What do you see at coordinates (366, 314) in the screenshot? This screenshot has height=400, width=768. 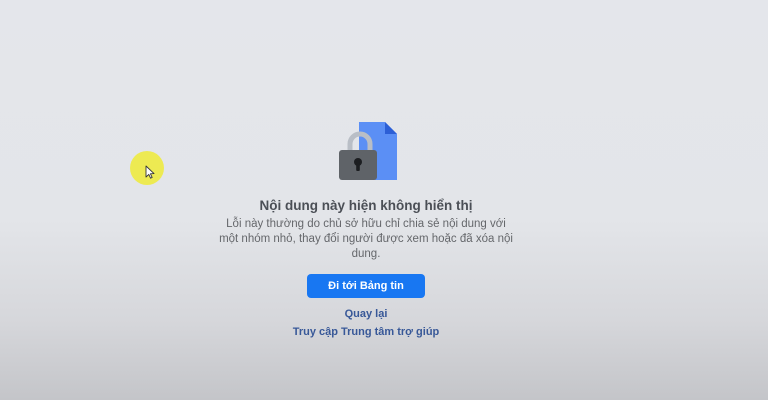 I see `go-back-link: Quay lại` at bounding box center [366, 314].